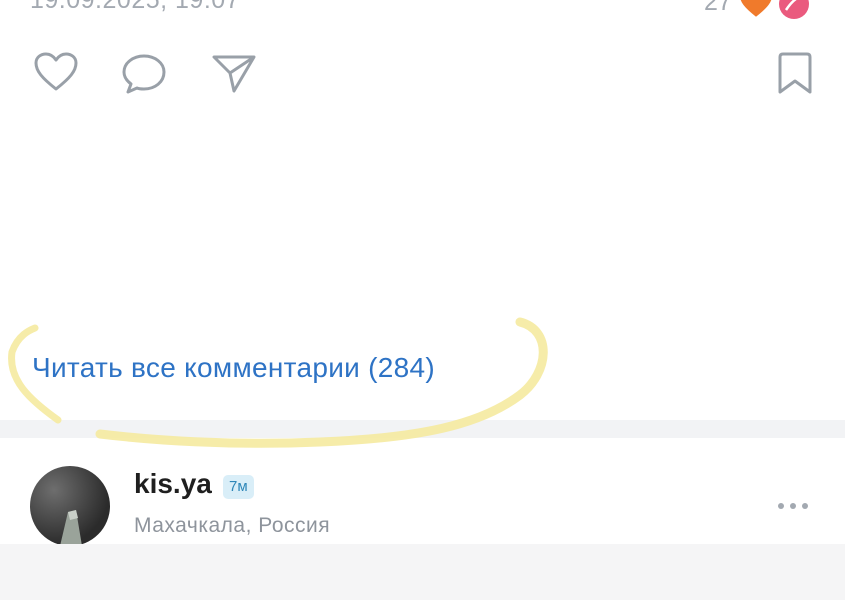 This screenshot has width=845, height=600. What do you see at coordinates (422, 429) in the screenshot?
I see `section-separator` at bounding box center [422, 429].